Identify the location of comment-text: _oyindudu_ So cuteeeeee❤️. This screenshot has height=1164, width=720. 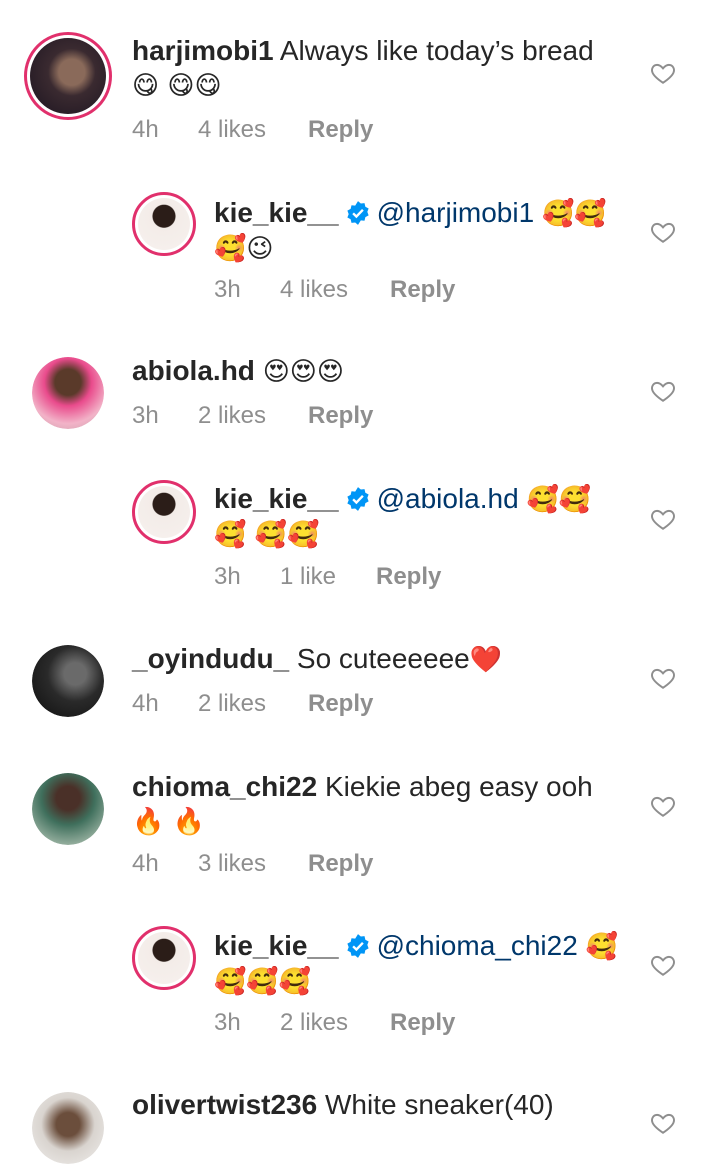
(376, 659).